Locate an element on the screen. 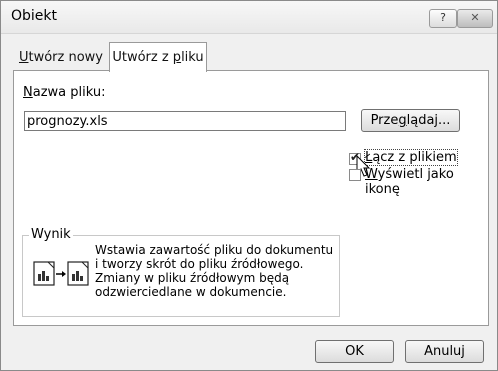 This screenshot has width=498, height=371. close-button: ✕ is located at coordinates (475, 18).